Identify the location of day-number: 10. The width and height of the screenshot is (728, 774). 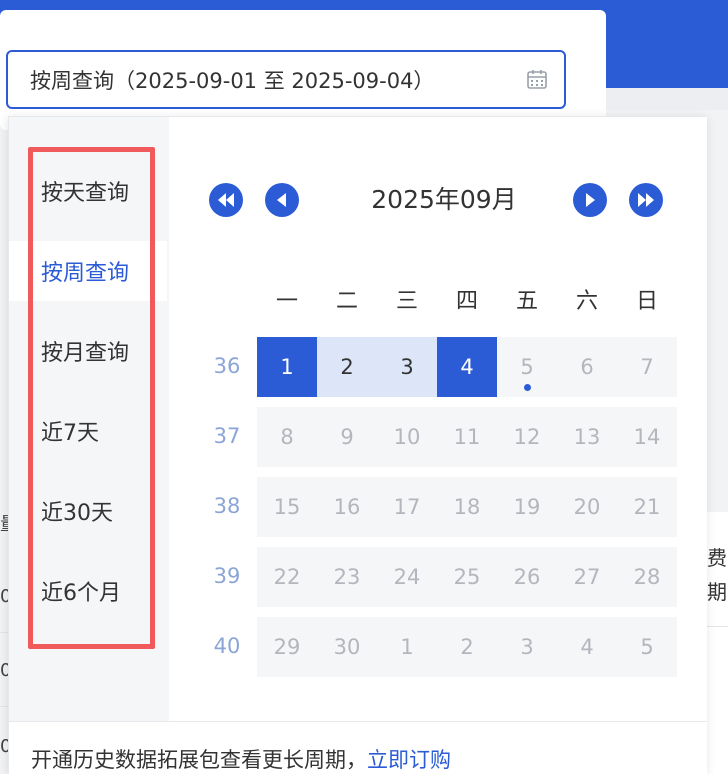
(407, 437).